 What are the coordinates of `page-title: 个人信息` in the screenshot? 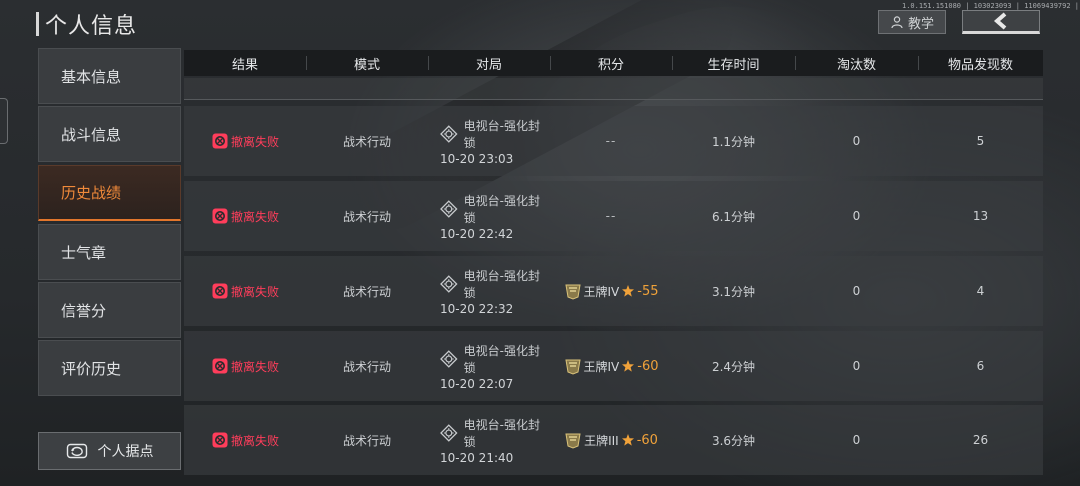 It's located at (91, 26).